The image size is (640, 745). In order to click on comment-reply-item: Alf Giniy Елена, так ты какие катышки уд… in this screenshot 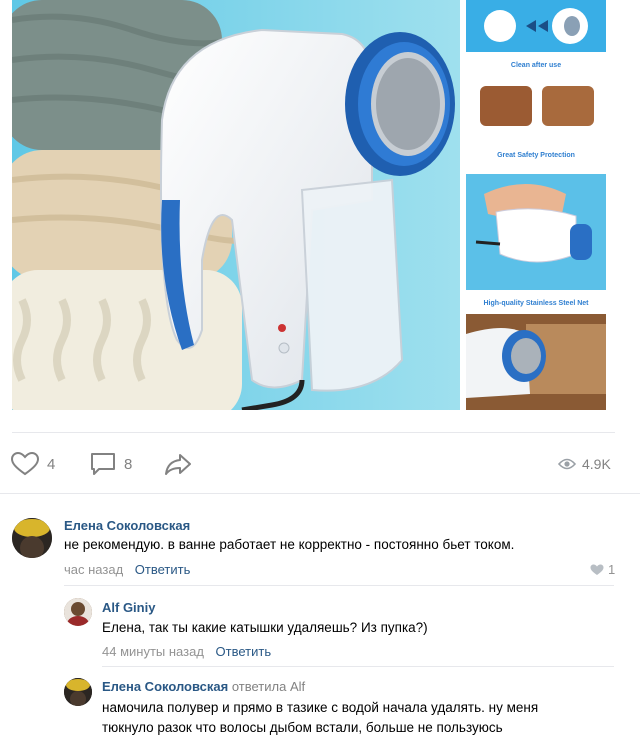, I will do `click(320, 629)`.